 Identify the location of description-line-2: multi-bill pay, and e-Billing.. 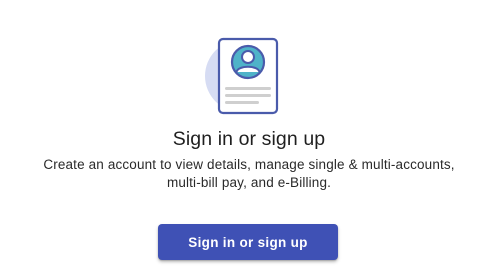
(249, 182).